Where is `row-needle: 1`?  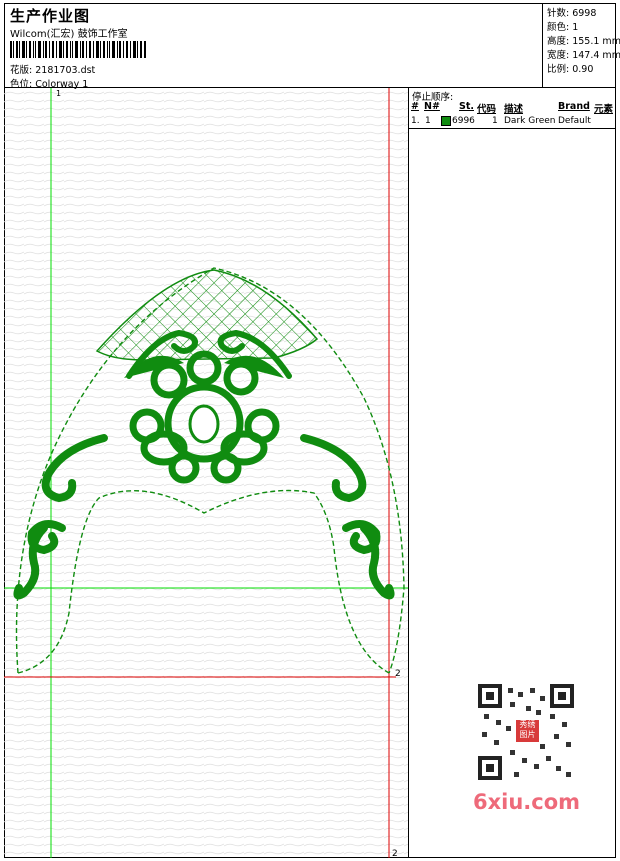 row-needle: 1 is located at coordinates (428, 121).